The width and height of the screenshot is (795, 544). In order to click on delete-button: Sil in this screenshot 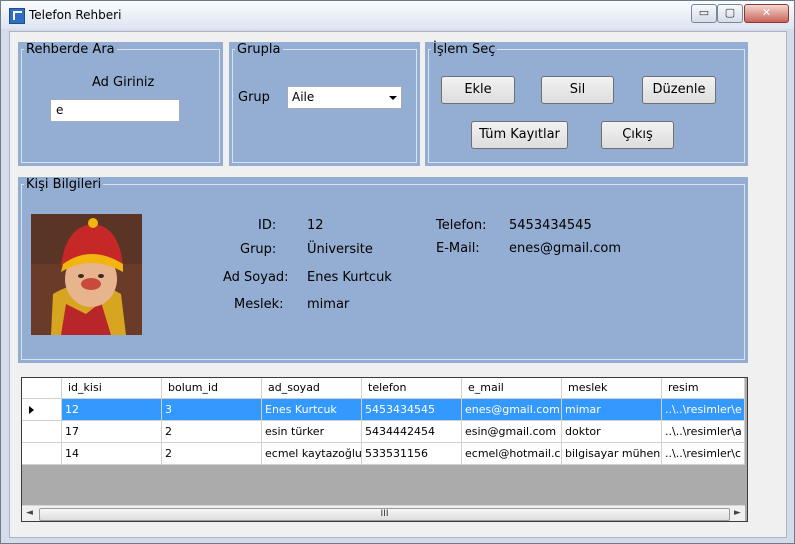, I will do `click(577, 90)`.